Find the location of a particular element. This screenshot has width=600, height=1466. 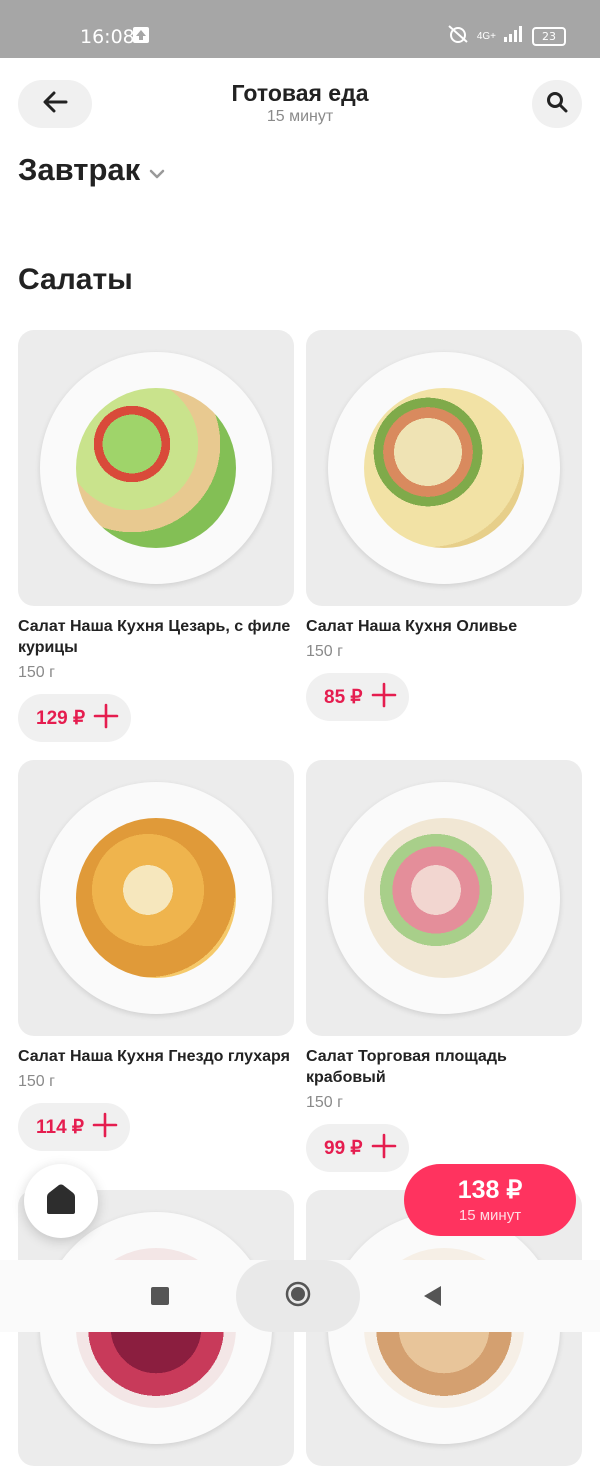

category-dropdown: Завтрак is located at coordinates (92, 170).